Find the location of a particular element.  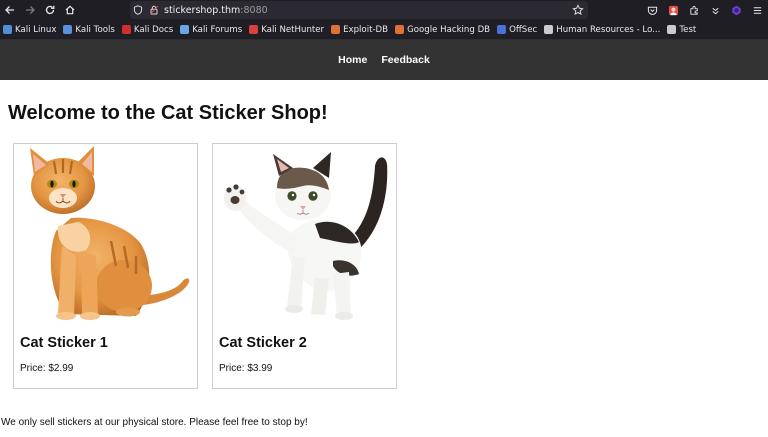

extensions-icon is located at coordinates (694, 10).